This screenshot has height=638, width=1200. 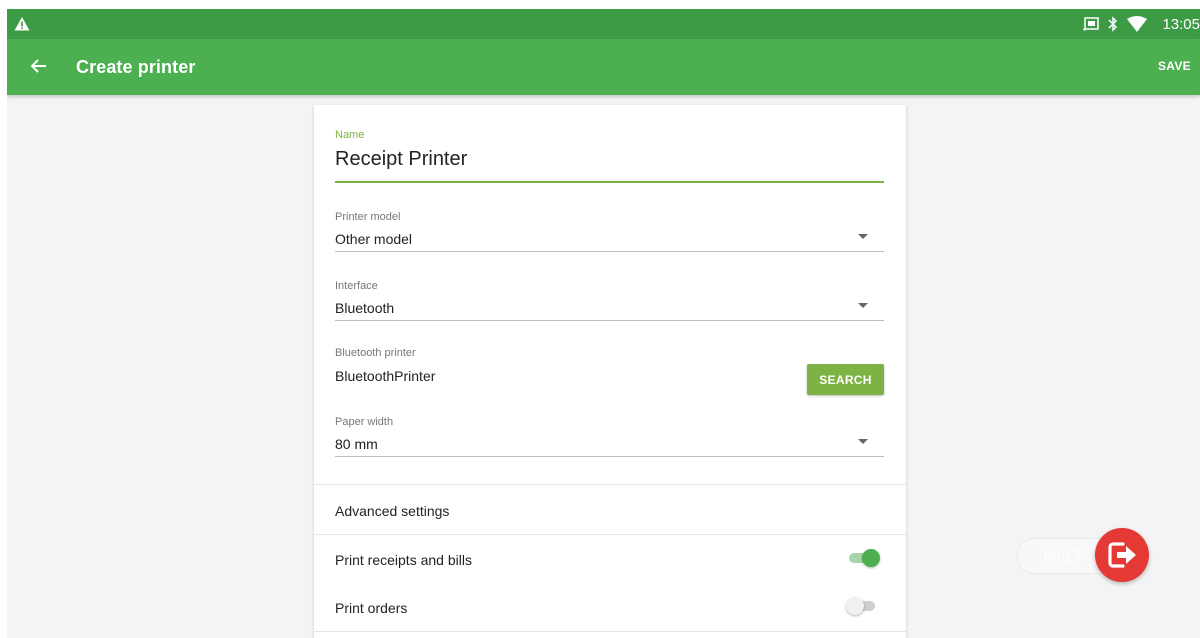 What do you see at coordinates (609, 239) in the screenshot?
I see `printer-model-value: Other model` at bounding box center [609, 239].